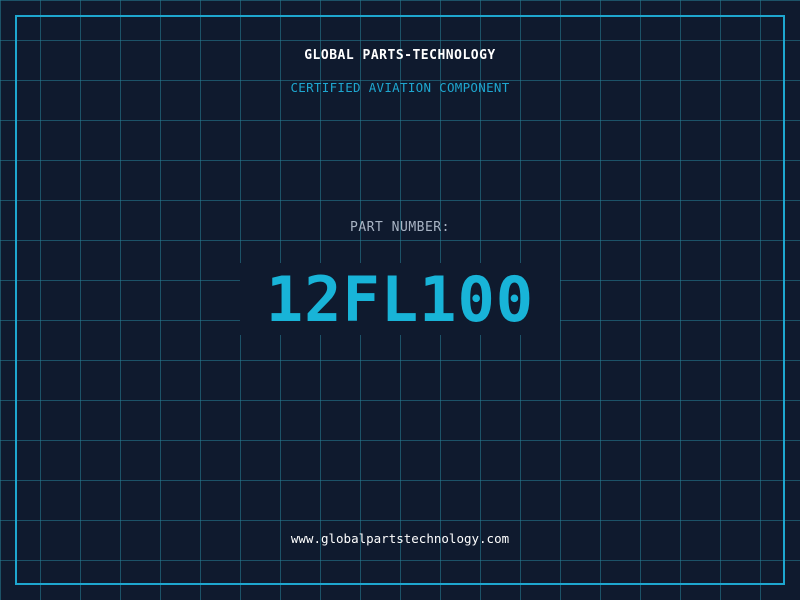  Describe the element at coordinates (400, 538) in the screenshot. I see `website-url: www.globalpartstechnology.com` at that location.